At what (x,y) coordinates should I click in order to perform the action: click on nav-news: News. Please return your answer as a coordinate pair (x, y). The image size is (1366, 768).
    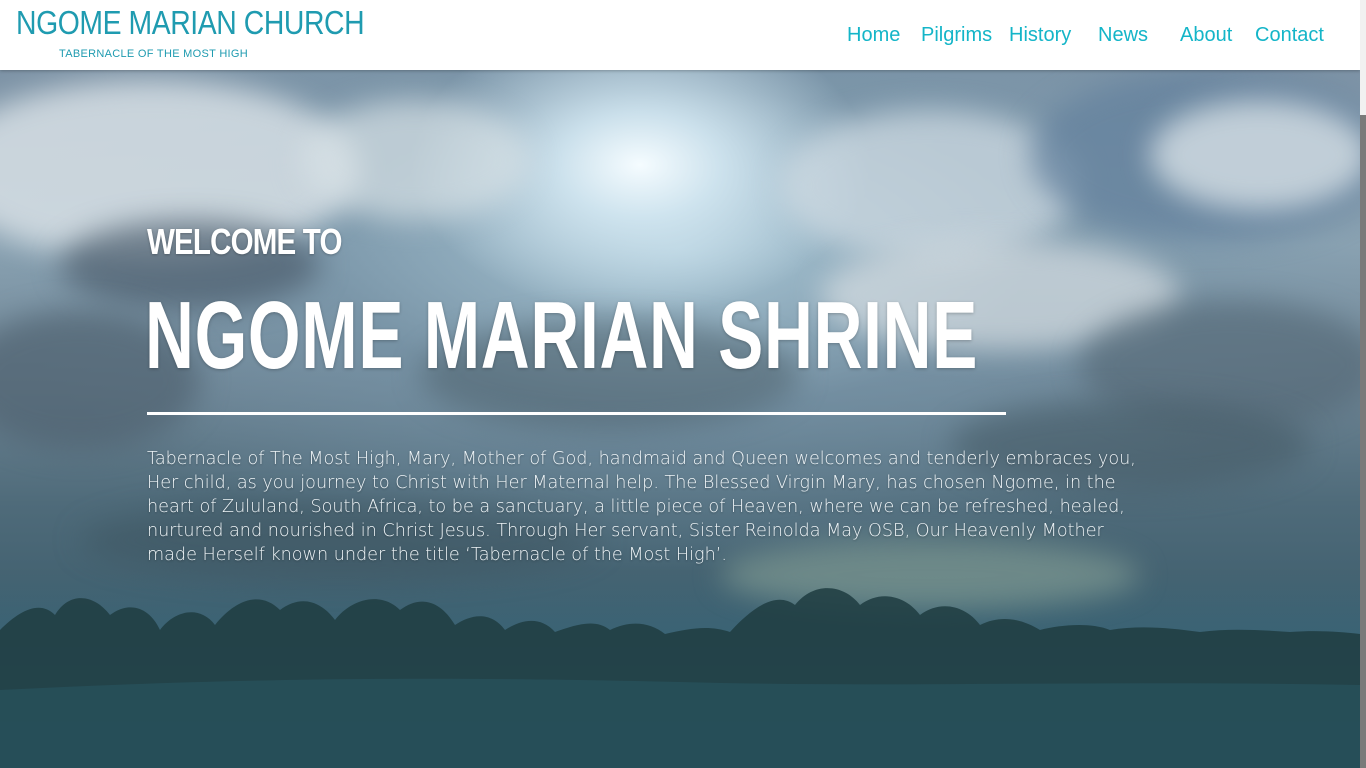
    Looking at the image, I should click on (1123, 35).